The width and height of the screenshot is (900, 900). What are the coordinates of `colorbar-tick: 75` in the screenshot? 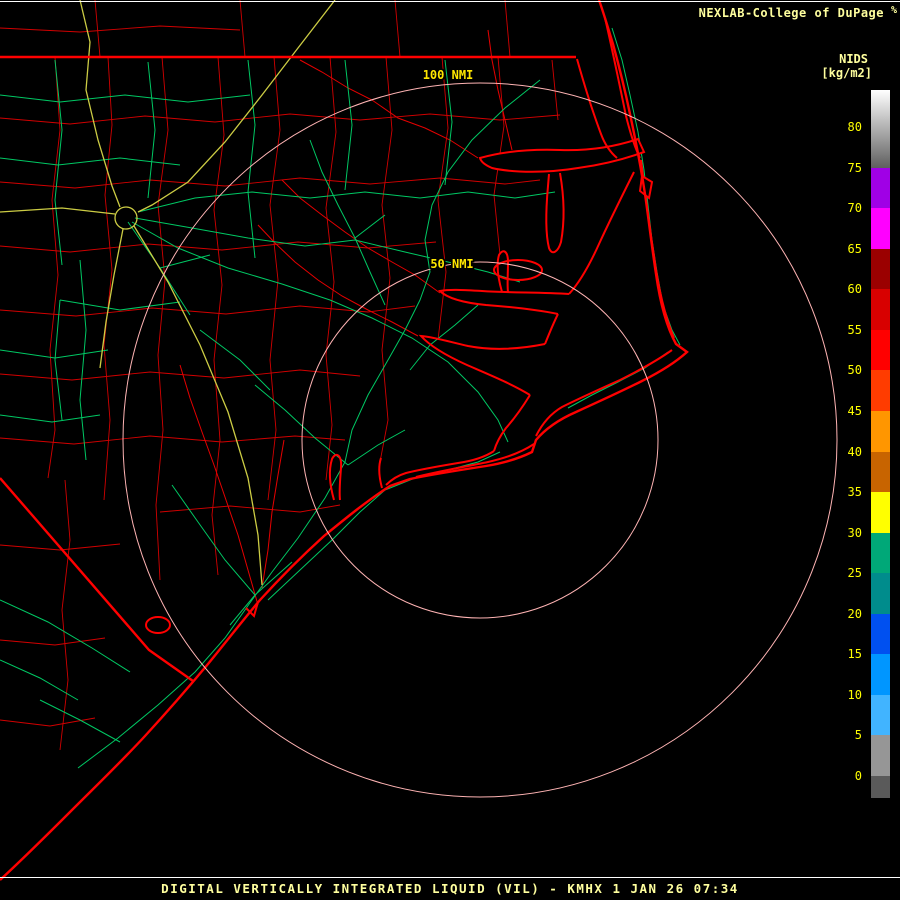 It's located at (854, 167).